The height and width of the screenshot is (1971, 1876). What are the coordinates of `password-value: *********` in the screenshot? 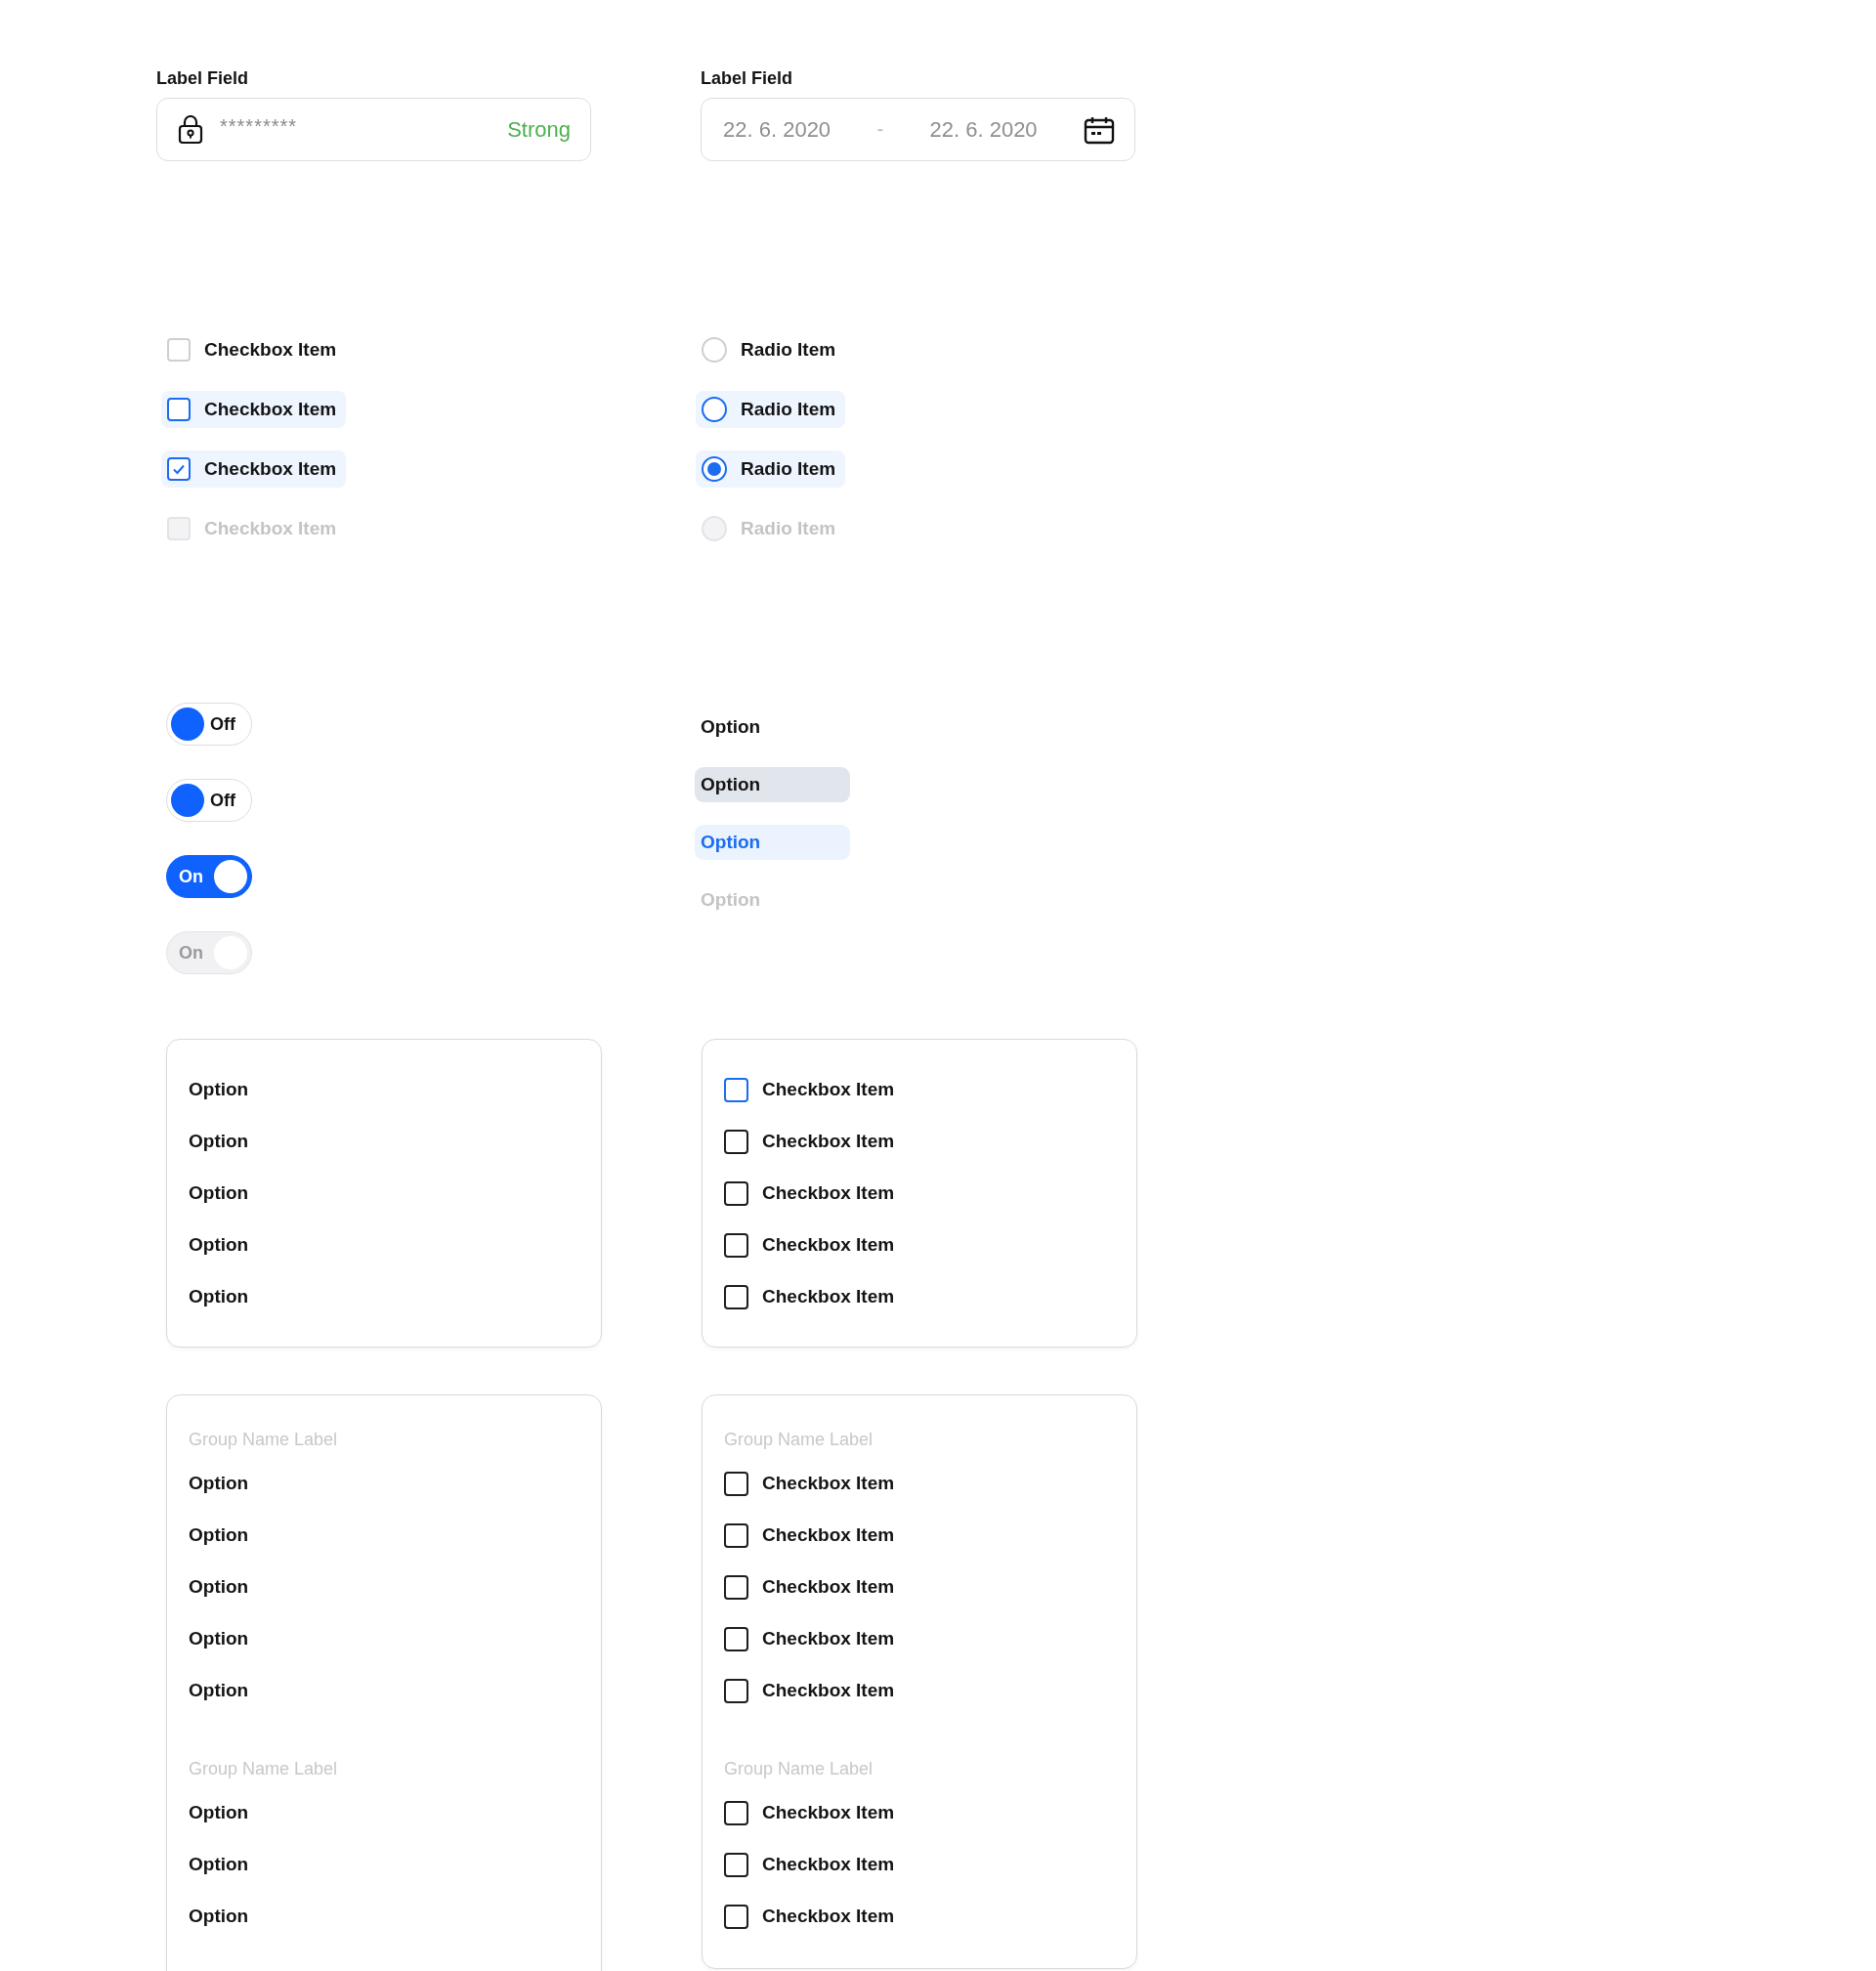 It's located at (259, 126).